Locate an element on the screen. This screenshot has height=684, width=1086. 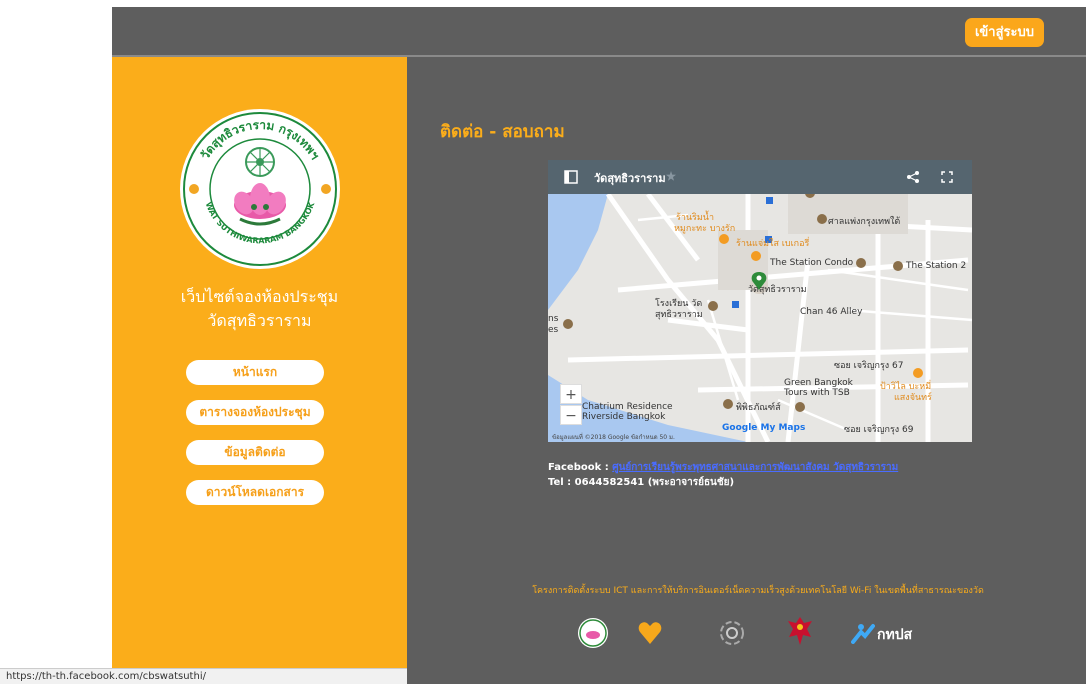
map-copyright: ข้อมูลแผนที่ ©2018 Google ข้อกำหนด 50 ม. is located at coordinates (613, 437).